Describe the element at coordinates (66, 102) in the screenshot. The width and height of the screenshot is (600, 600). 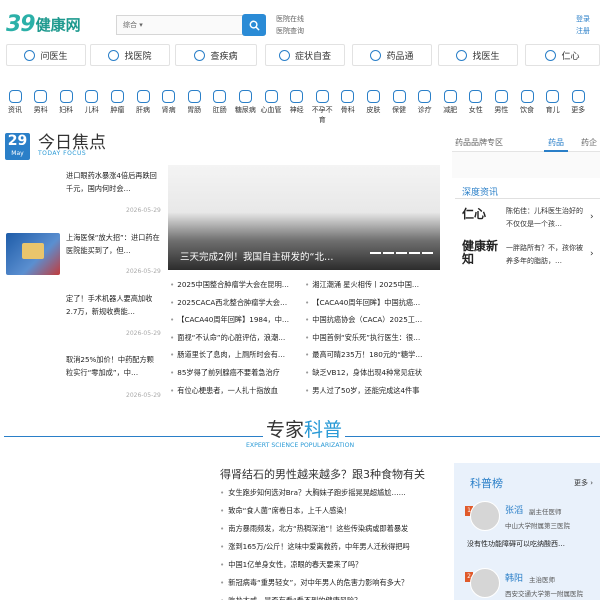
I see `category-item: 妇科` at that location.